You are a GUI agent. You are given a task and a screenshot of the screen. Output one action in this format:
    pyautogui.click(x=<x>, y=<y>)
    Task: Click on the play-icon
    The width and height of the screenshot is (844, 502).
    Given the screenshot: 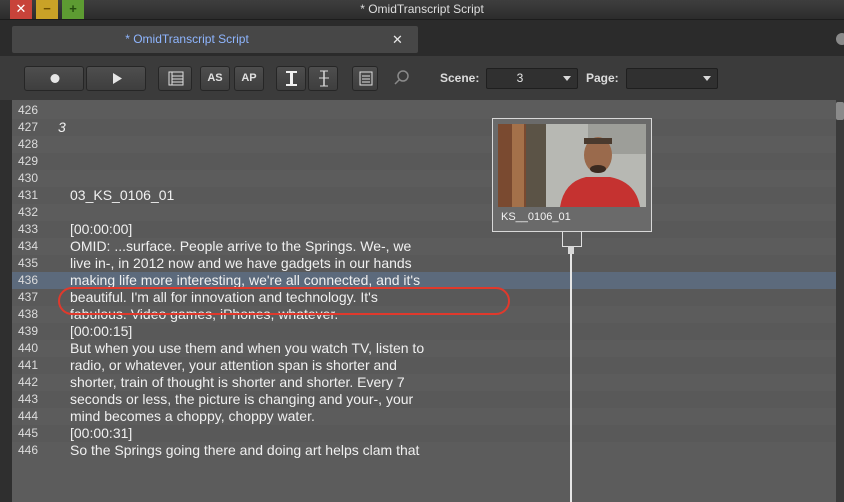 What is the action you would take?
    pyautogui.click(x=117, y=78)
    